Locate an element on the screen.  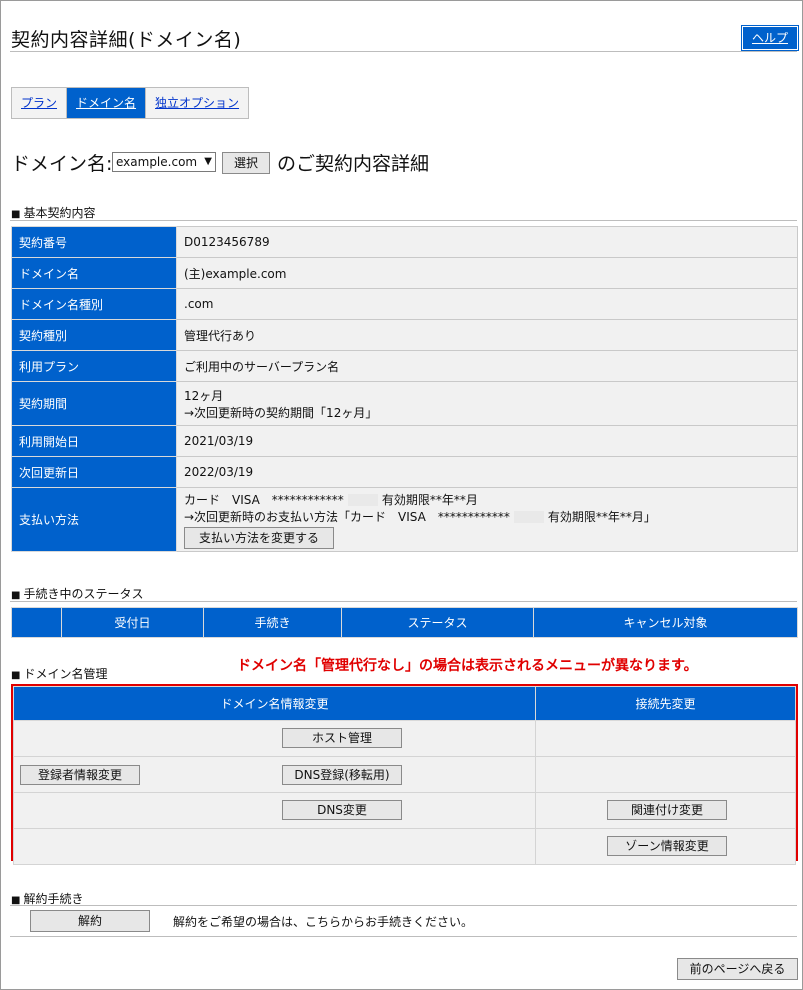
payment-current: カード VISA ************ 有効期限**年**月 is located at coordinates (487, 499).